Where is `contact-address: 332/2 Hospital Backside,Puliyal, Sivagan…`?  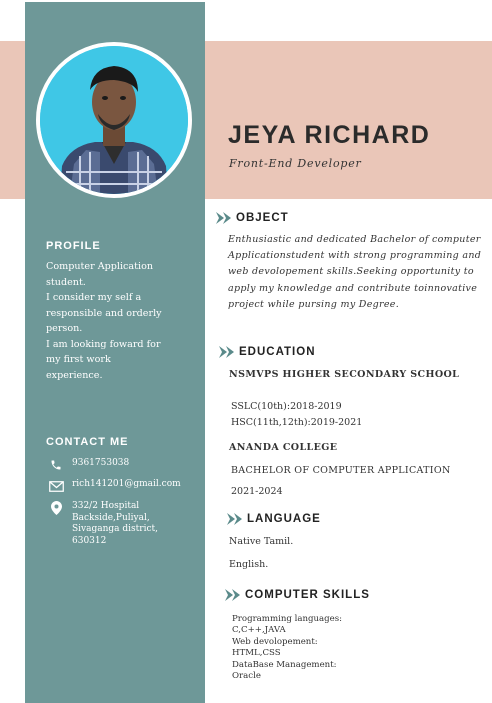 contact-address: 332/2 Hospital Backside,Puliyal, Sivagan… is located at coordinates (115, 524).